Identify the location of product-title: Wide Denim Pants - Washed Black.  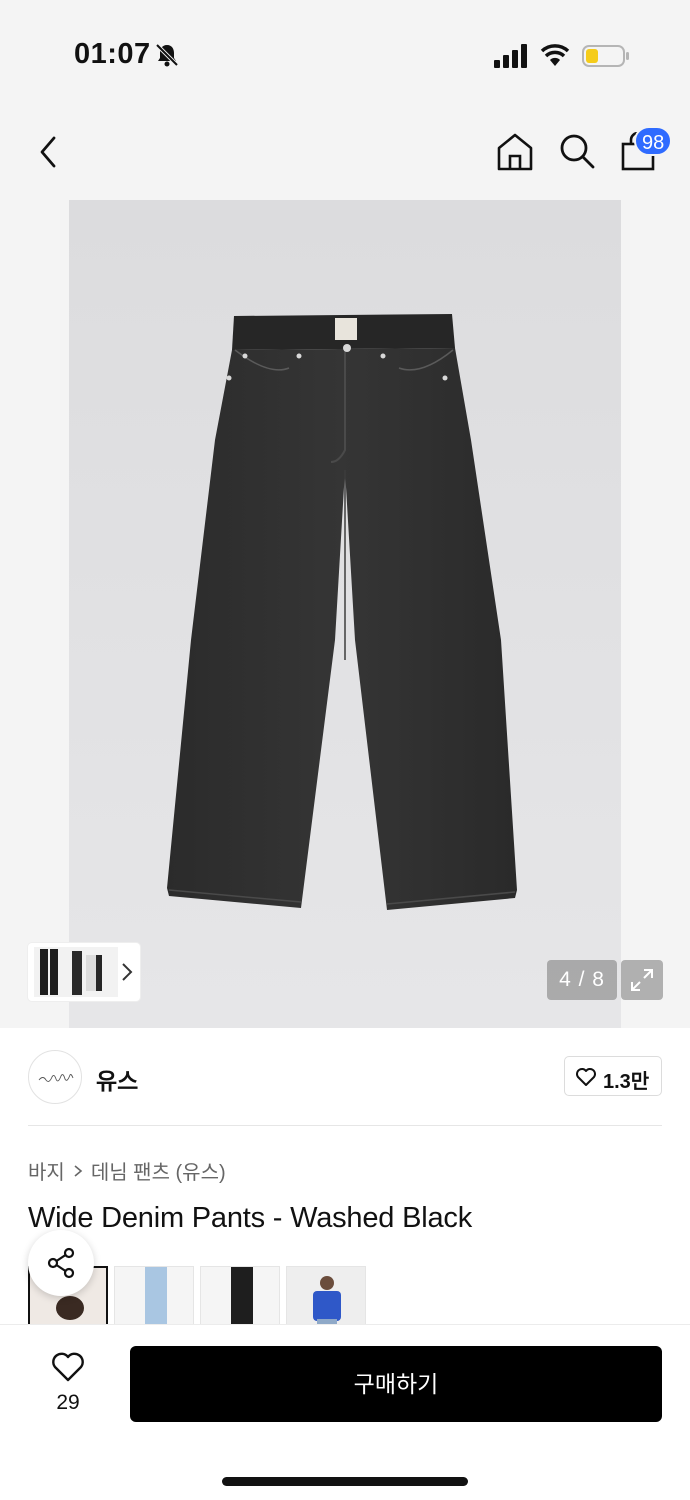
(250, 1218).